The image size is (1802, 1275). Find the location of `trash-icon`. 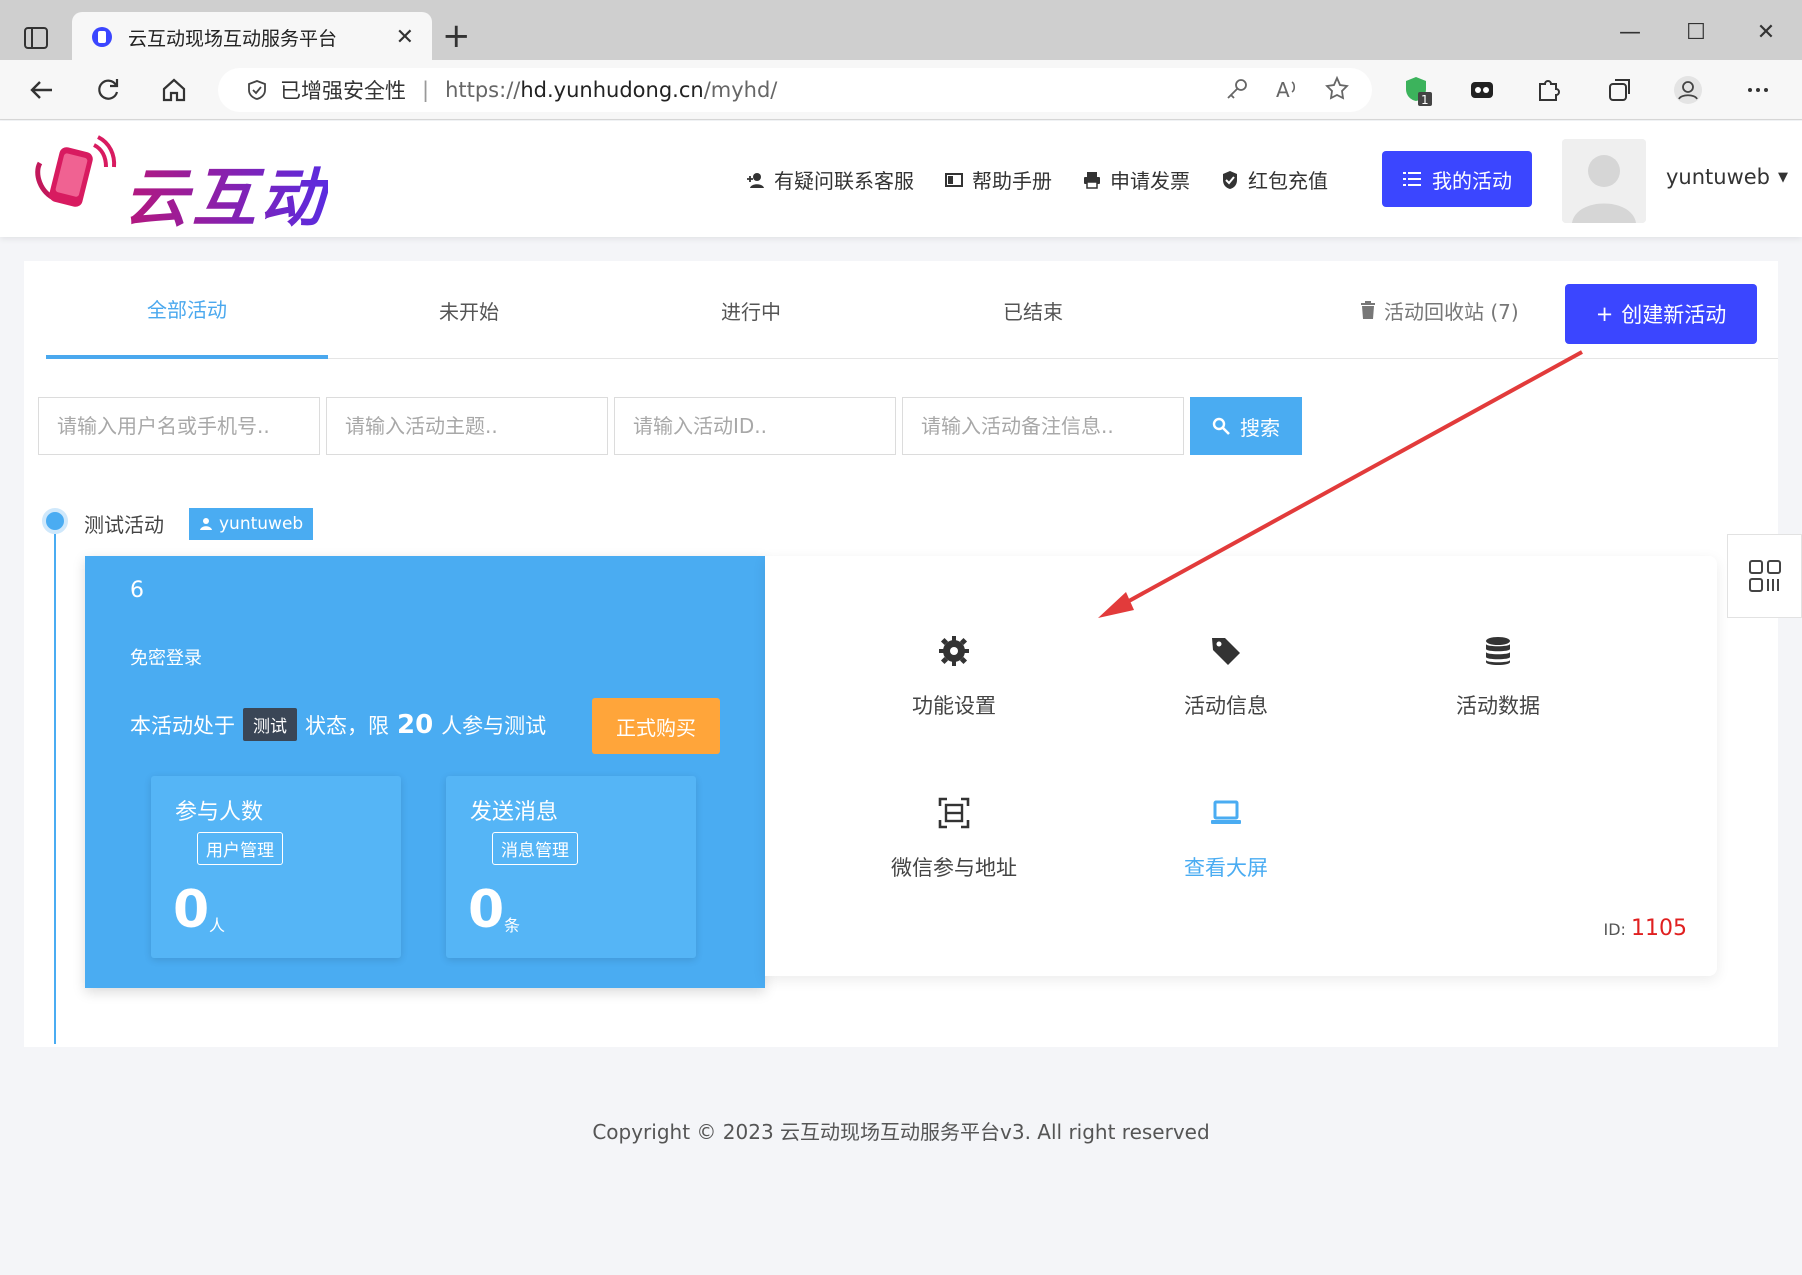

trash-icon is located at coordinates (1368, 310).